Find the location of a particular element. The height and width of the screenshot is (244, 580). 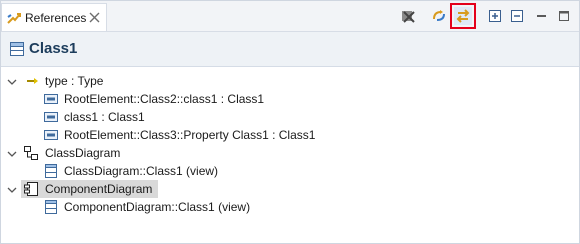

tab-bar: References is located at coordinates (290, 16).